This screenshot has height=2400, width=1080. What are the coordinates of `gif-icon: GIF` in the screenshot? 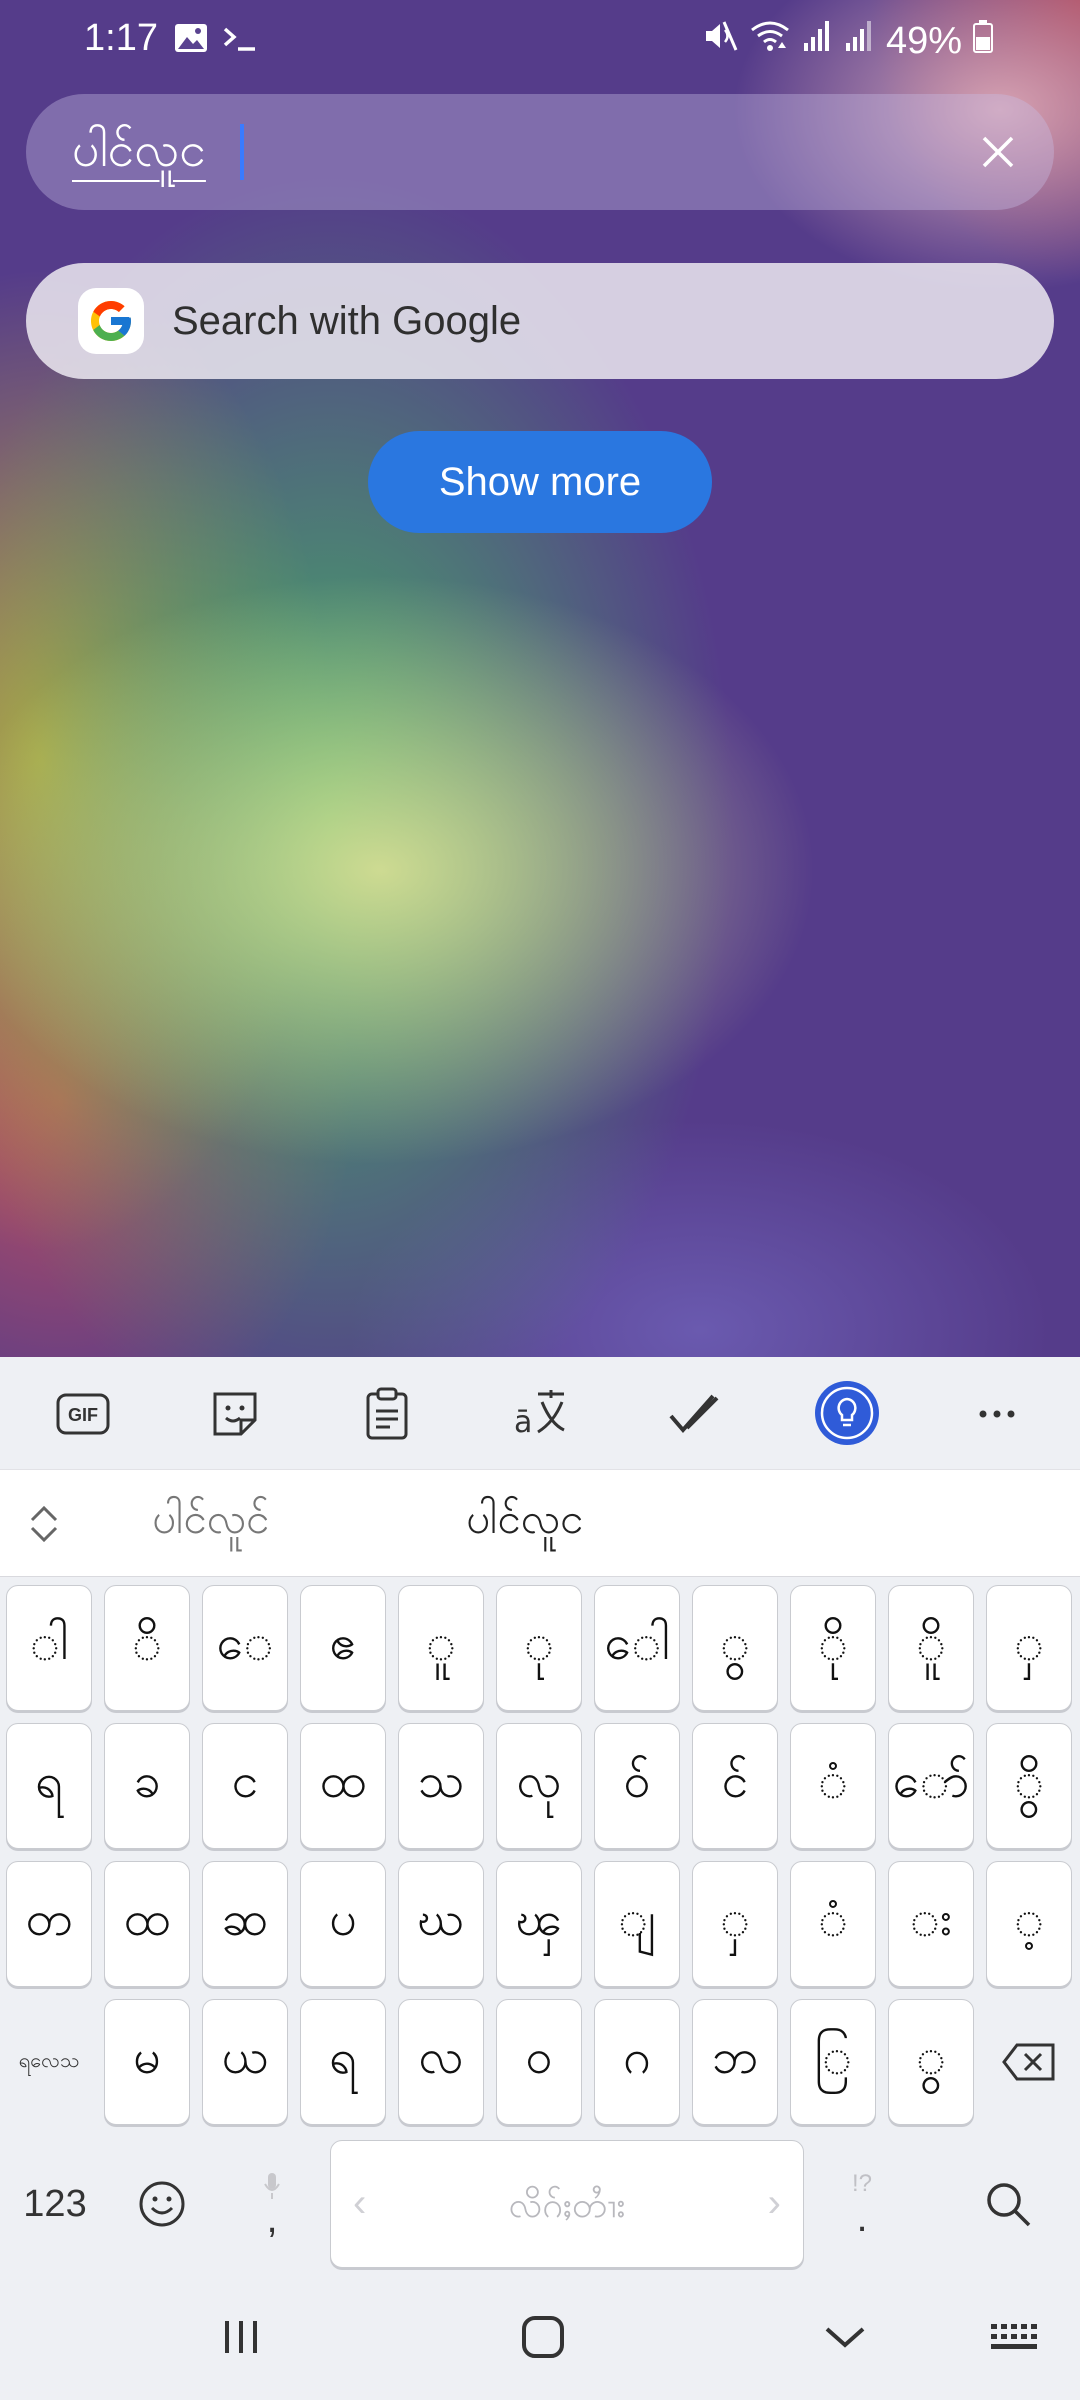 It's located at (83, 1414).